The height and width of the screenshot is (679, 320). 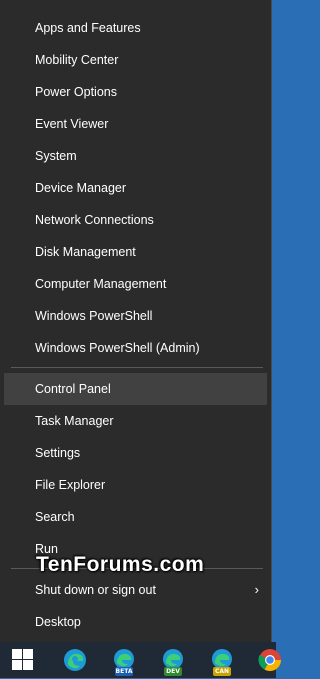 I want to click on beta-badge: BETA, so click(x=124, y=671).